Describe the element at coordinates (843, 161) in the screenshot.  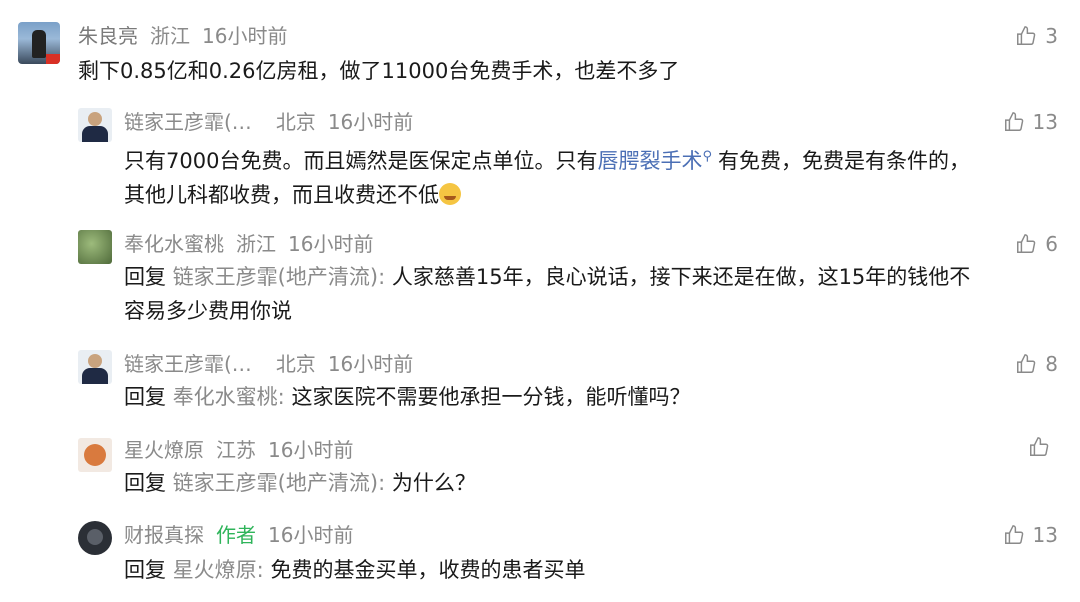
I see `text-segment: 有免费，免费是有条件的，` at that location.